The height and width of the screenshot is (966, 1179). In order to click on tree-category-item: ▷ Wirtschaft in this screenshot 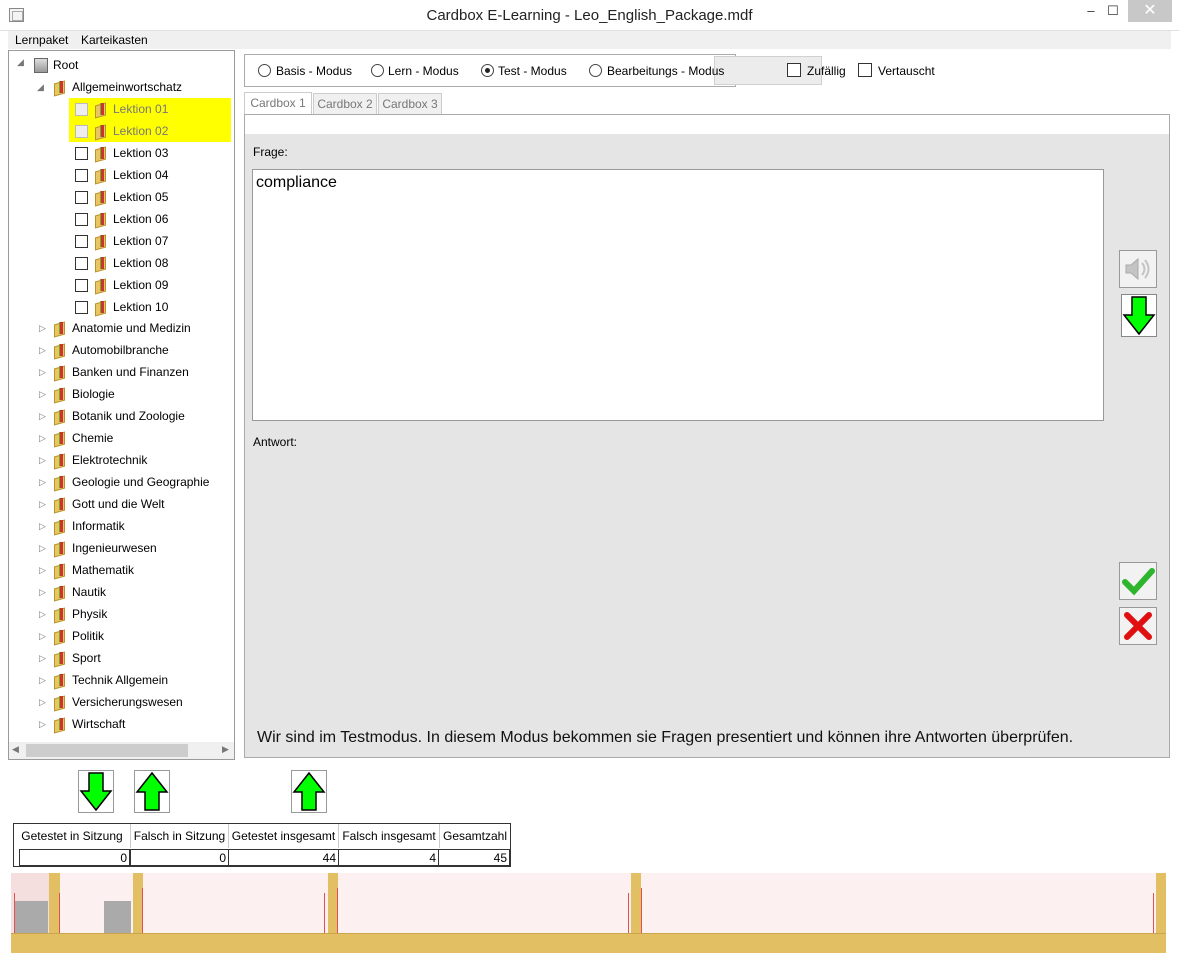, I will do `click(134, 724)`.